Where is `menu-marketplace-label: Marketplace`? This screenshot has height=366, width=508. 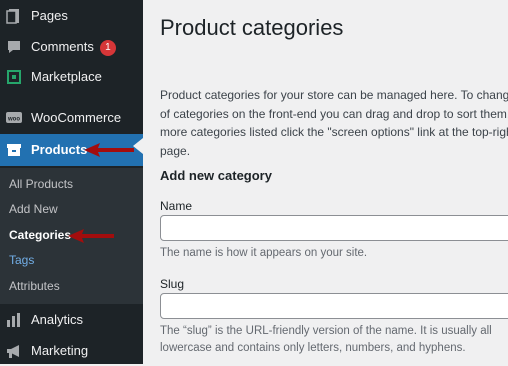 menu-marketplace-label: Marketplace is located at coordinates (66, 76).